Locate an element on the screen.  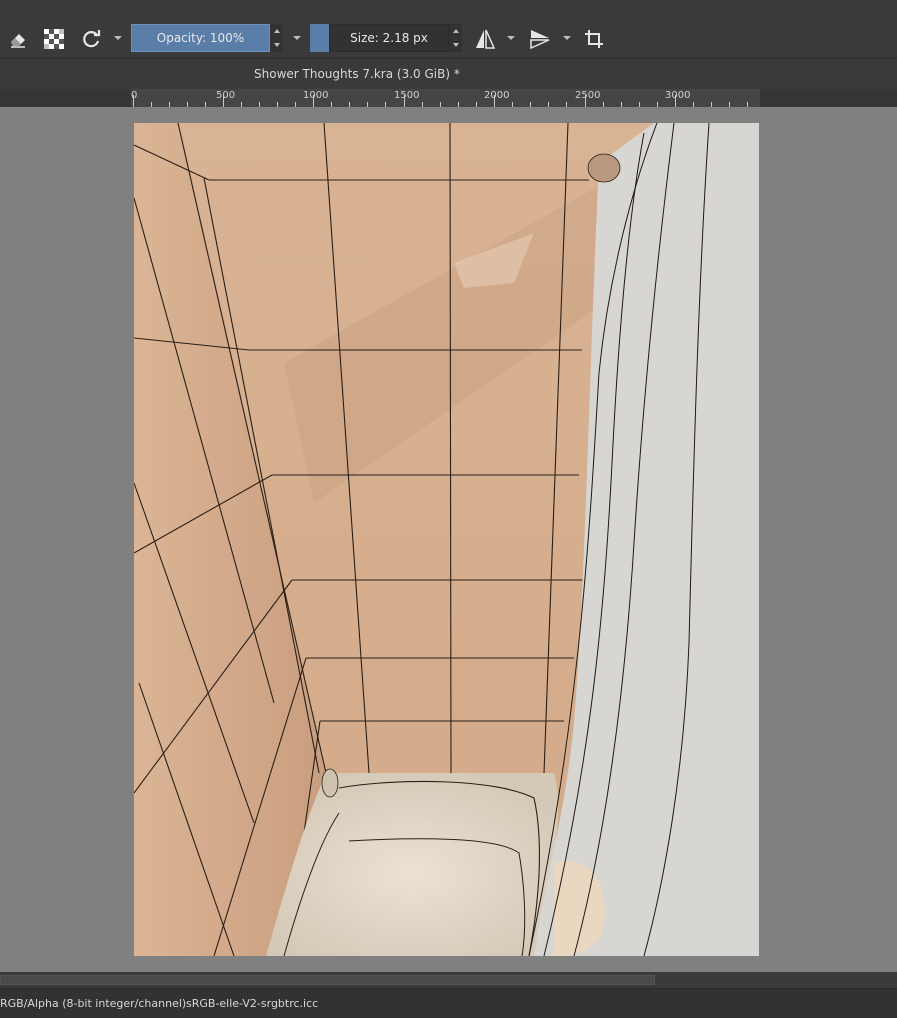
horizontal-scrollbar is located at coordinates (448, 980).